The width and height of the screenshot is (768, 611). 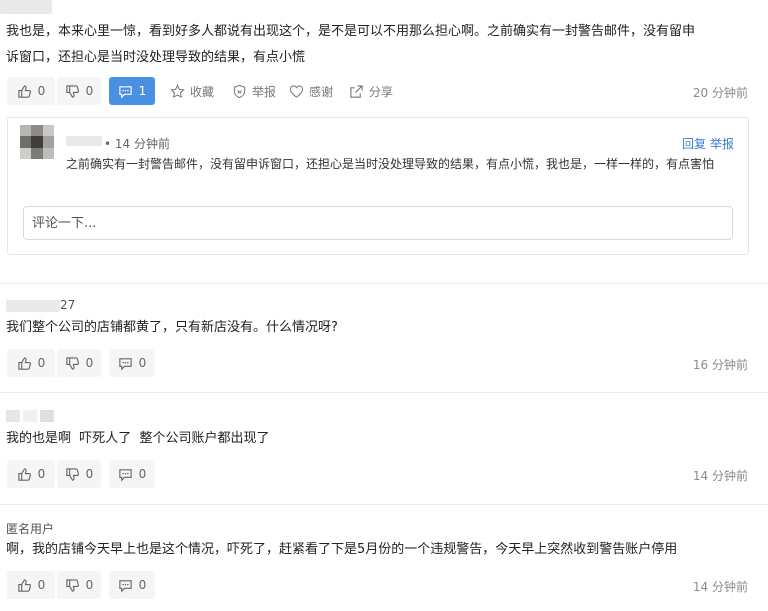 What do you see at coordinates (138, 438) in the screenshot?
I see `comment-text: 我的也是啊 吓死人了 整个公司账户都出现了` at bounding box center [138, 438].